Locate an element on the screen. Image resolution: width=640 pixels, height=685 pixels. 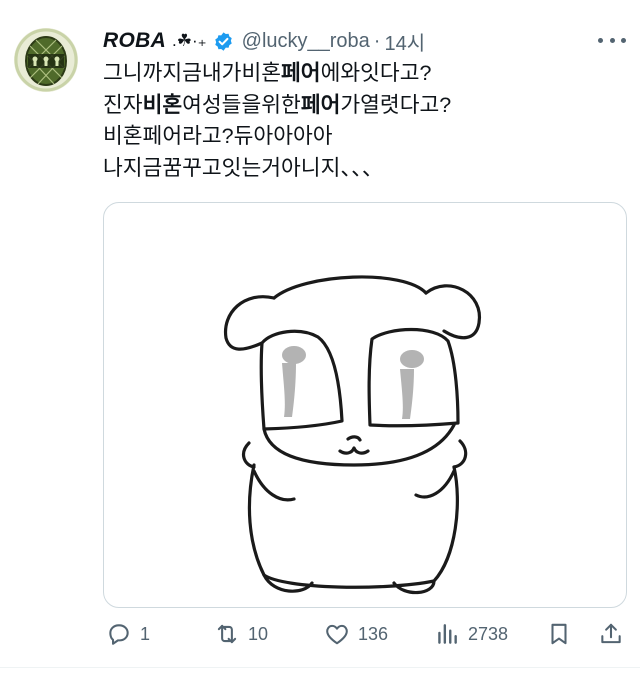
share-button is located at coordinates (611, 634).